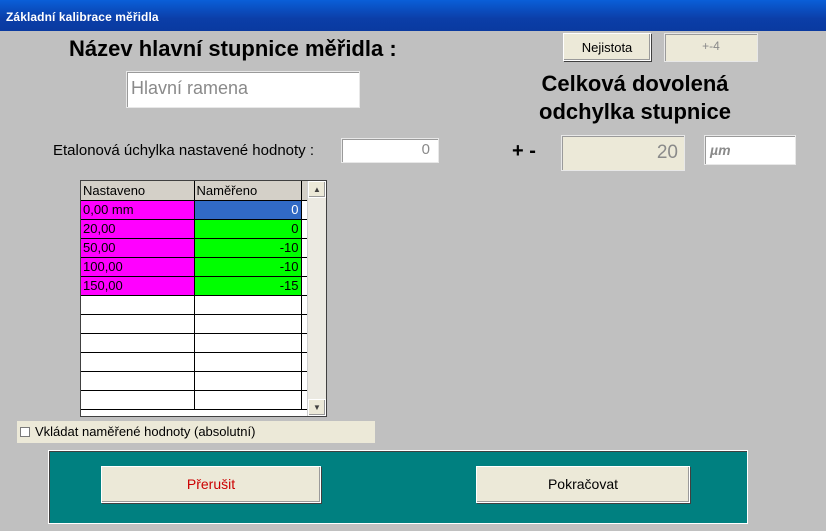 The height and width of the screenshot is (531, 826). What do you see at coordinates (248, 191) in the screenshot?
I see `column-header-measured: Naměřeno` at bounding box center [248, 191].